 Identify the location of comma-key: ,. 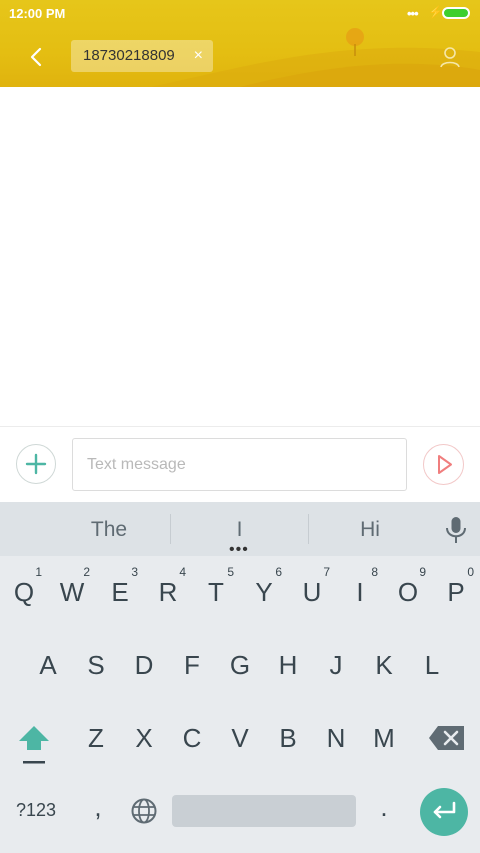
(98, 807).